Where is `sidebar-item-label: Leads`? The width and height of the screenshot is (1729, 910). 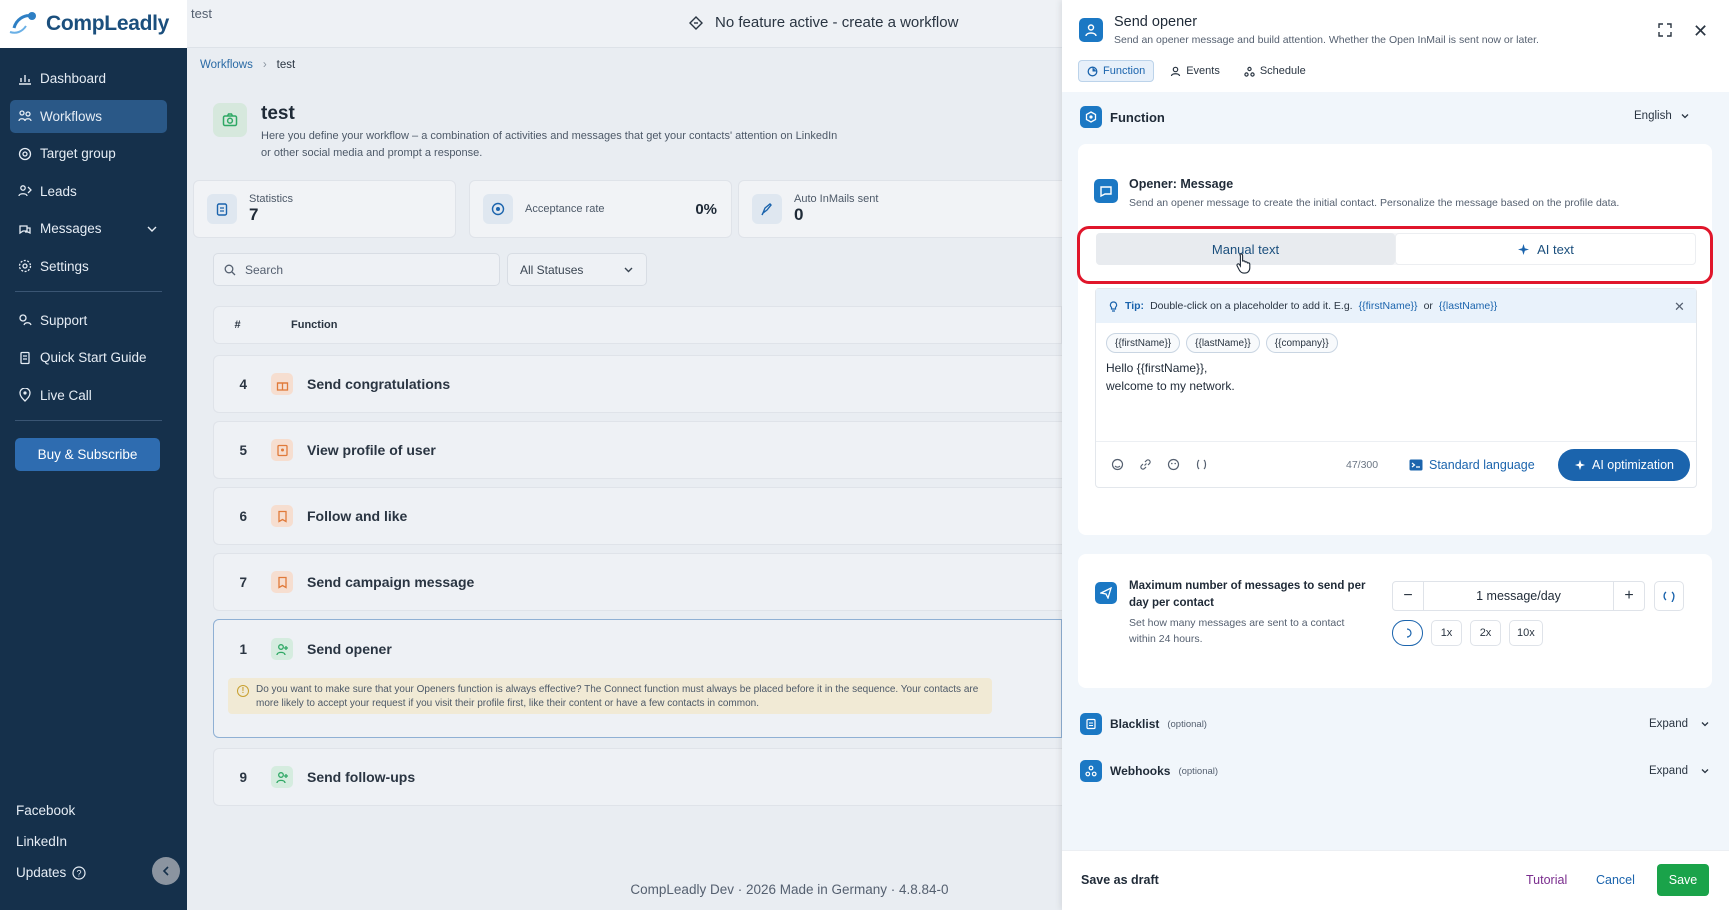 sidebar-item-label: Leads is located at coordinates (58, 191).